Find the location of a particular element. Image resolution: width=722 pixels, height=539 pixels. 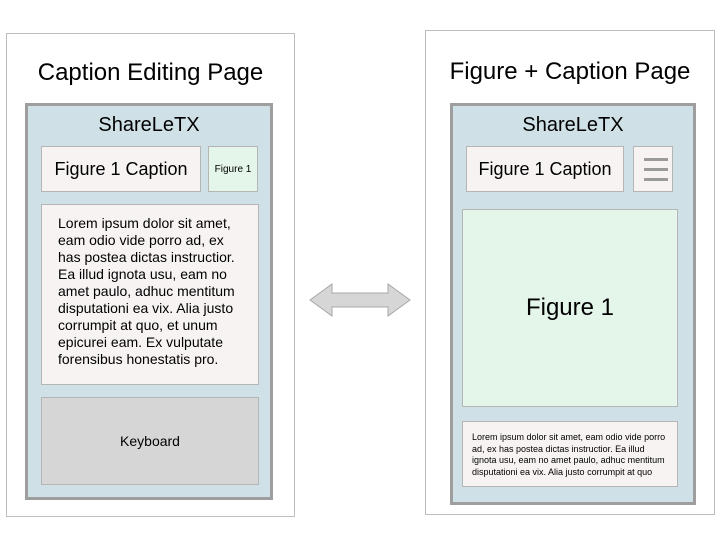

figure-panel: Figure 1 is located at coordinates (570, 308).